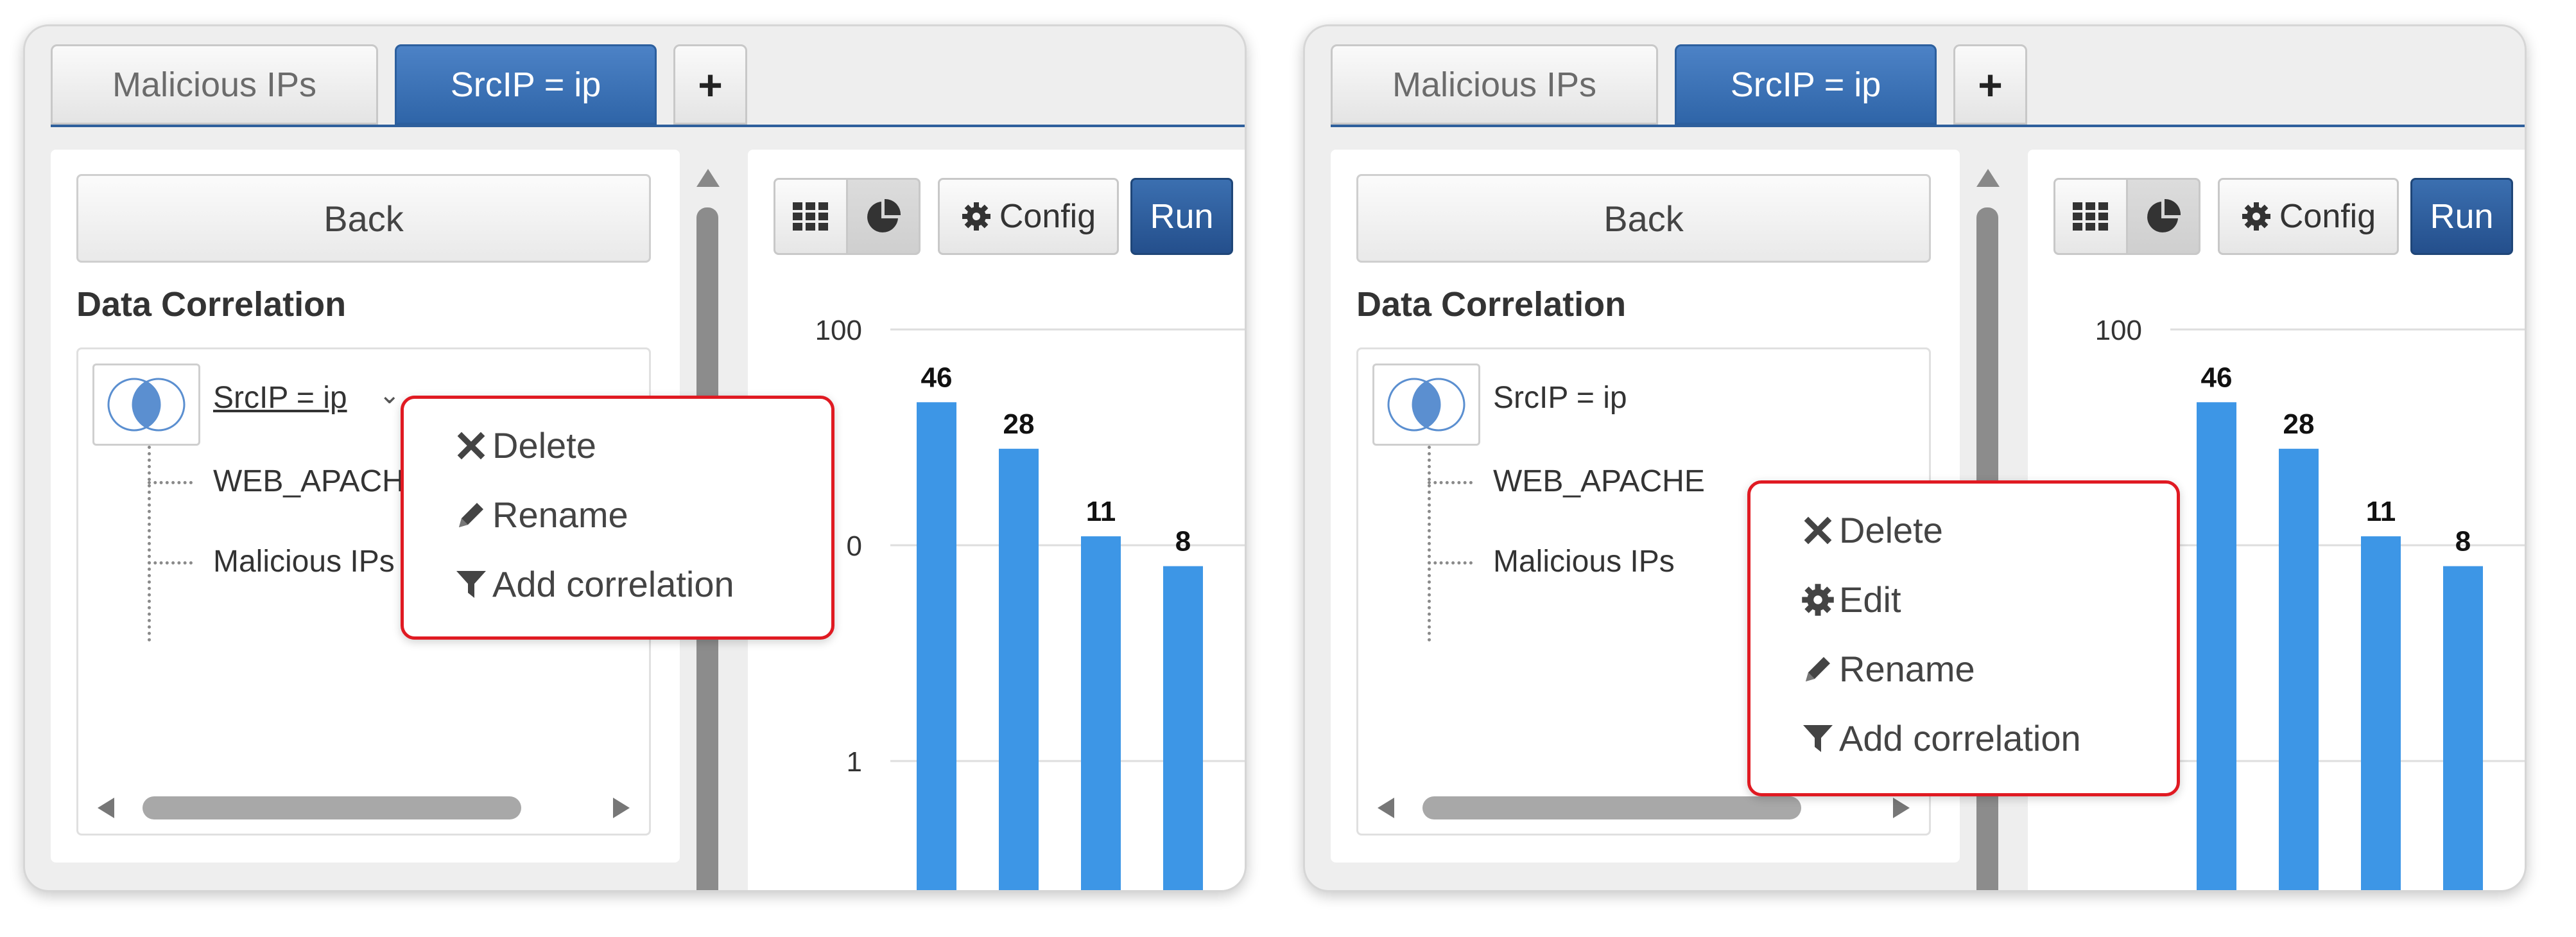 The image size is (2576, 937). What do you see at coordinates (855, 762) in the screenshot?
I see `y-tick-label: 1` at bounding box center [855, 762].